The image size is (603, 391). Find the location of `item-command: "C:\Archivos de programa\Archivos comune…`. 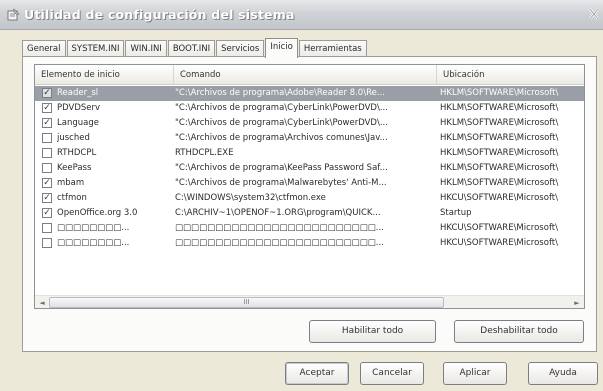

item-command: "C:\Archivos de programa\Archivos comune… is located at coordinates (281, 138).